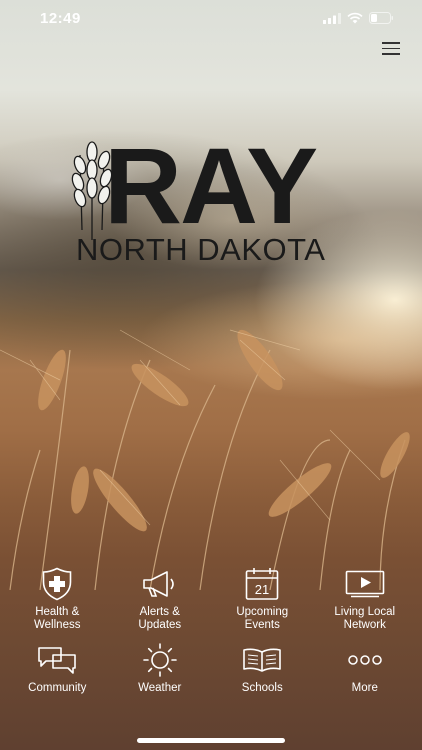 The image size is (422, 750). Describe the element at coordinates (262, 604) in the screenshot. I see `nav-upcoming-events: 21 Upcoming Events` at that location.